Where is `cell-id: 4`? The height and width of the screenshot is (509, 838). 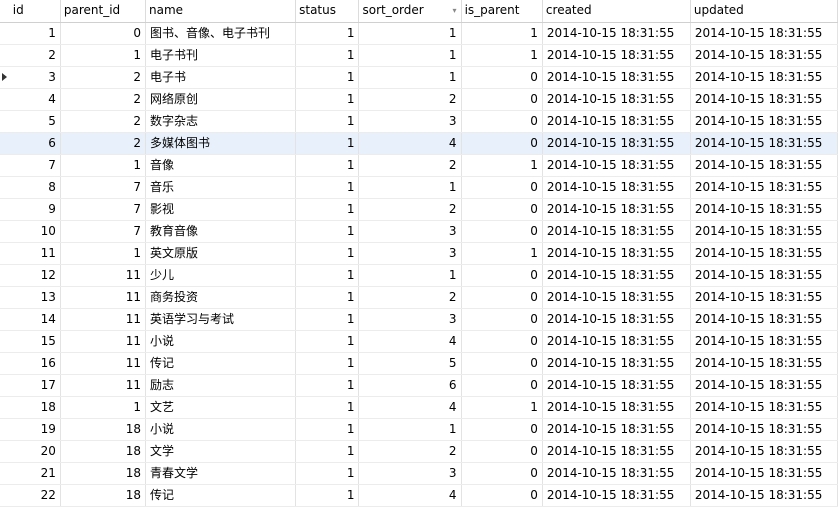 cell-id: 4 is located at coordinates (35, 99).